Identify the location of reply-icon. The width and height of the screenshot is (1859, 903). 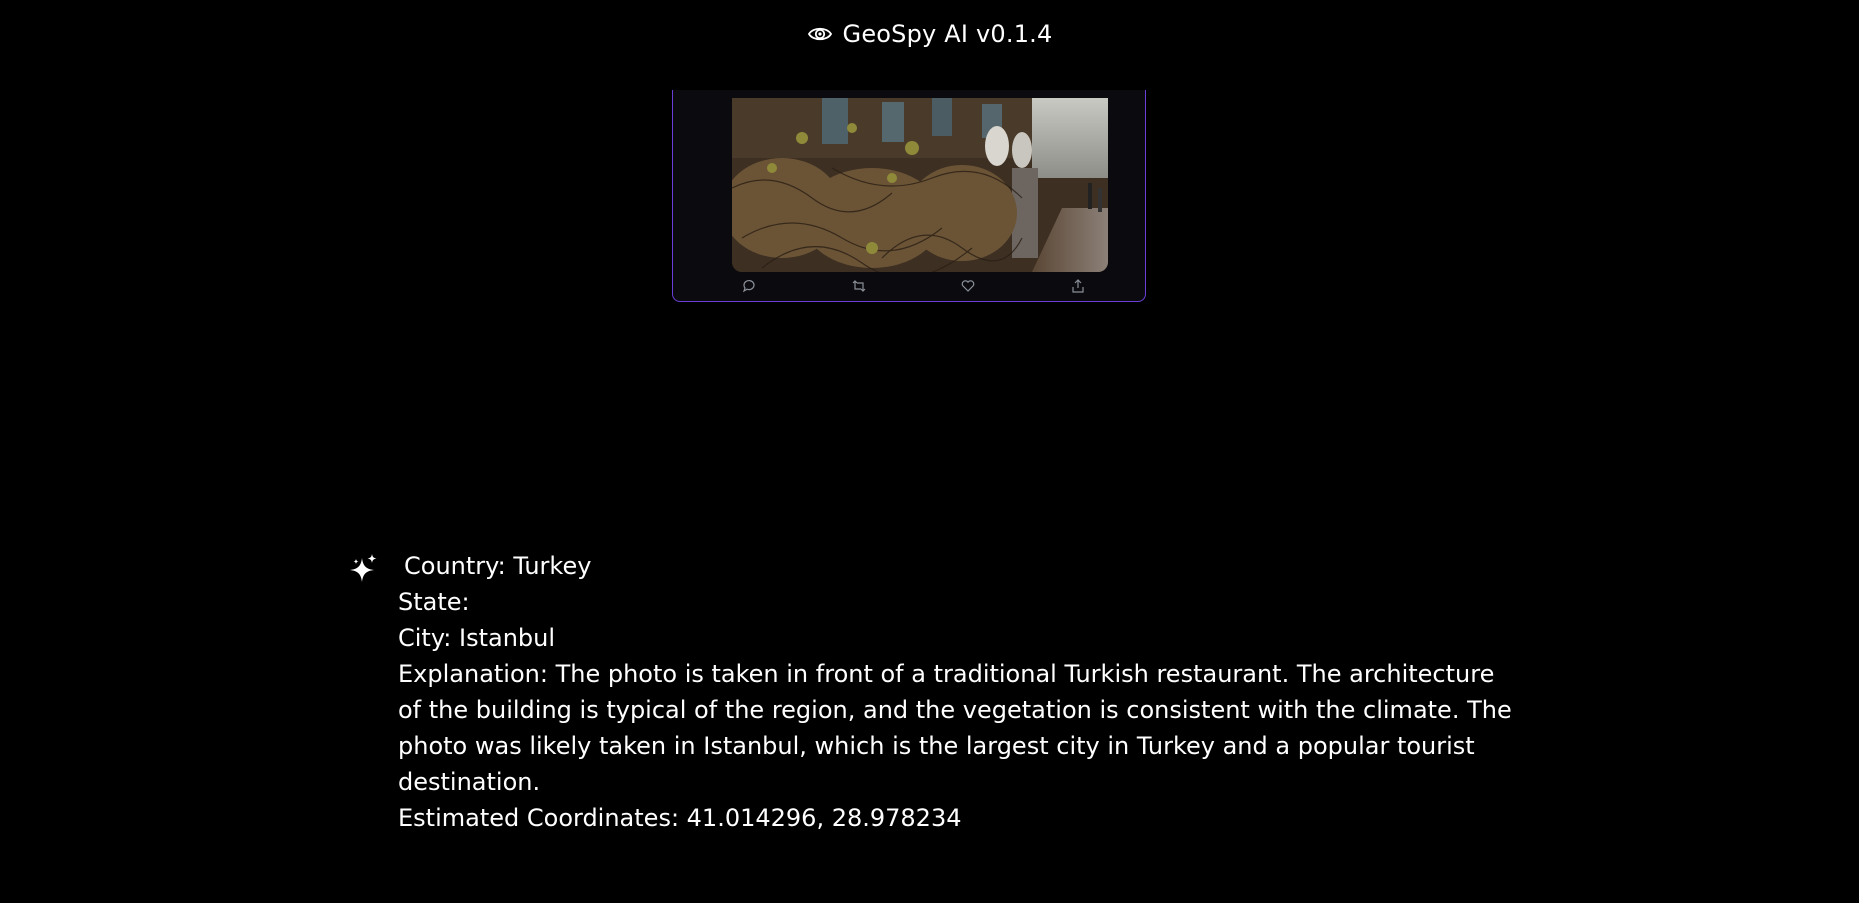
(749, 286).